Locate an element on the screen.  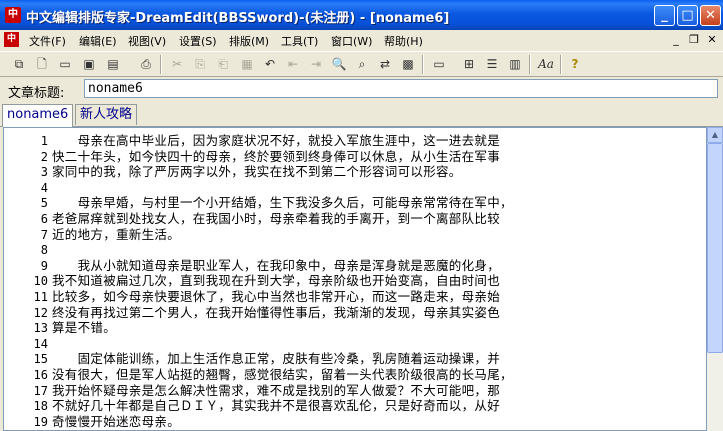
line-number: 4 is located at coordinates (44, 187).